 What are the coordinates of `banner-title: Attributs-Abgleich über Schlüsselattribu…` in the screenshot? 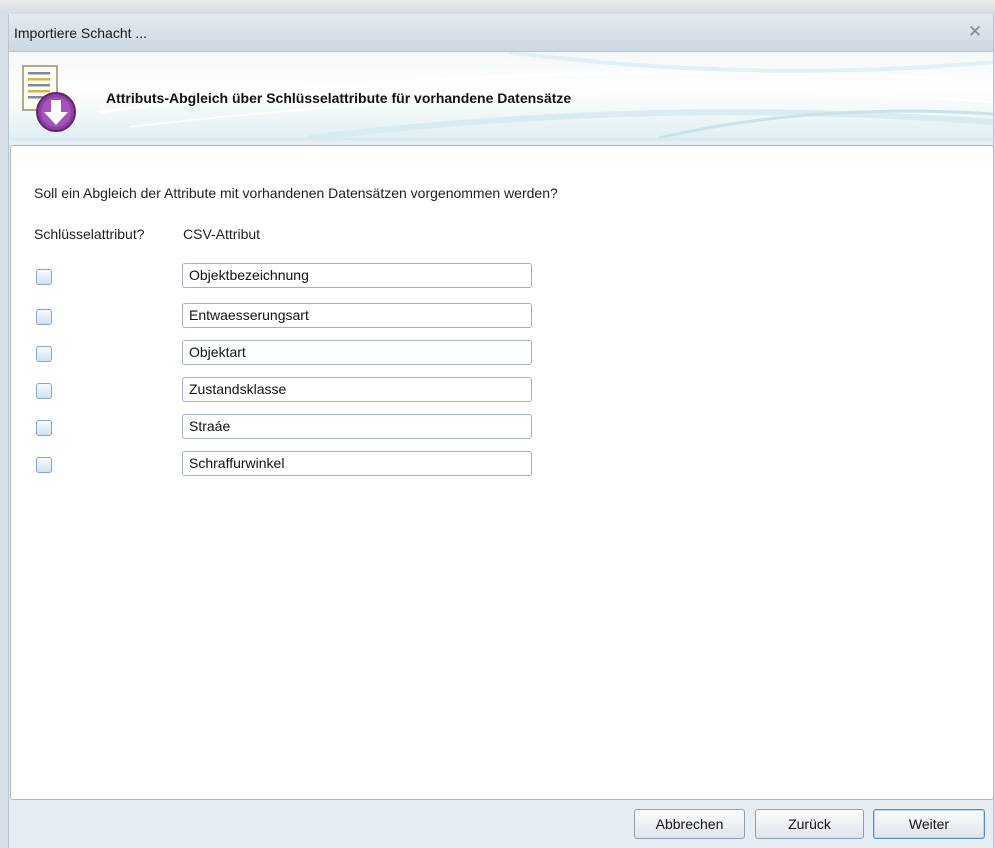 It's located at (339, 98).